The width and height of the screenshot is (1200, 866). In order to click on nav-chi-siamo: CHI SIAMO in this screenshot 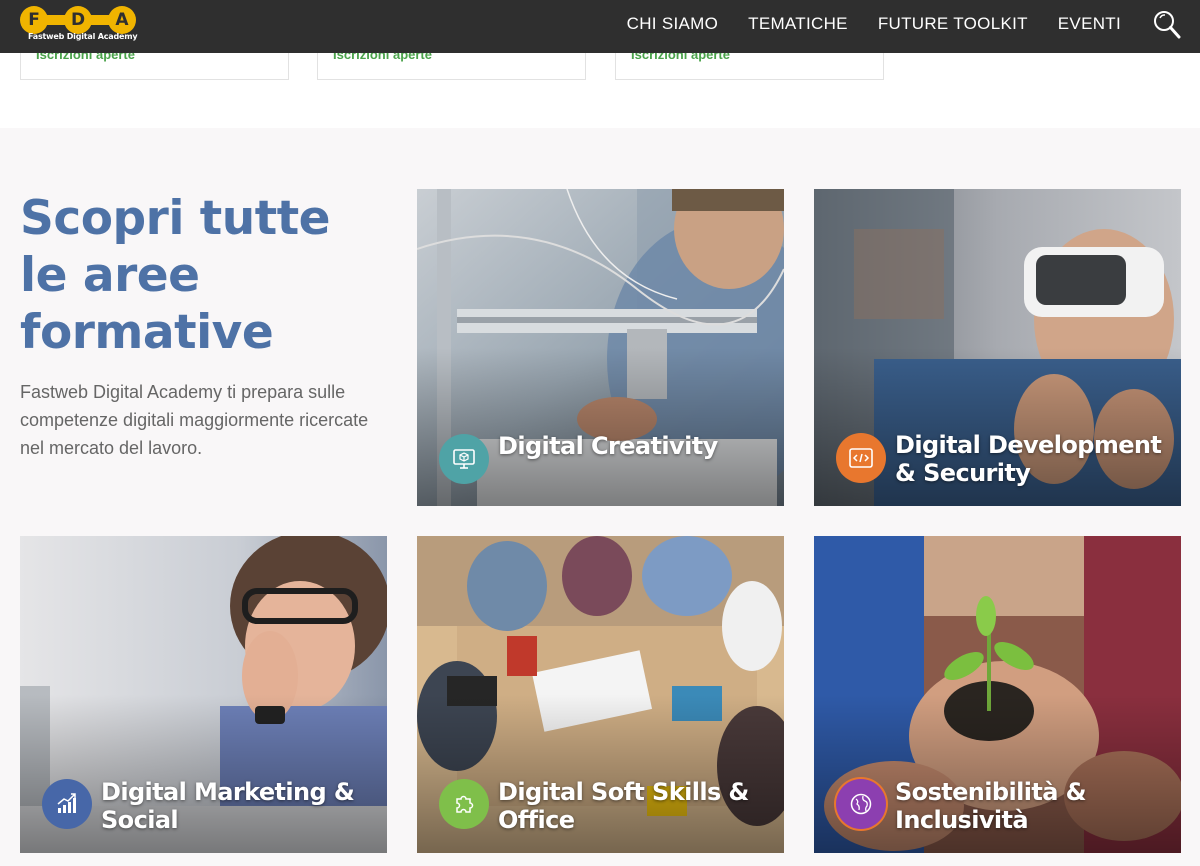, I will do `click(673, 24)`.